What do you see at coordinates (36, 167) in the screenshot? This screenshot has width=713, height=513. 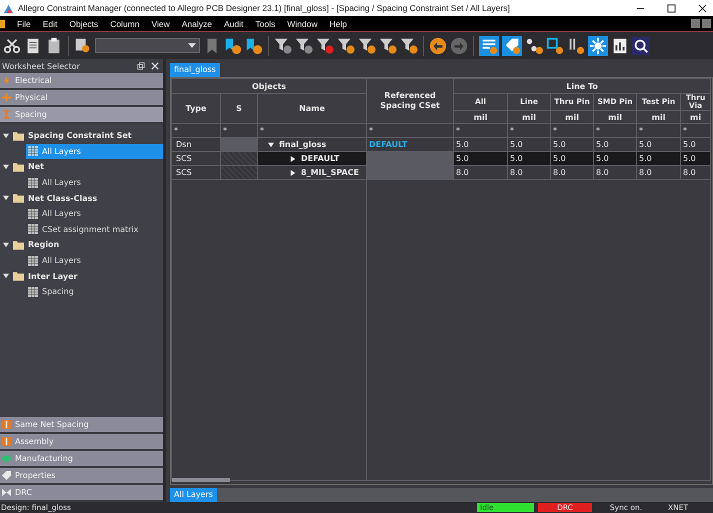 I see `tree-item: Net` at bounding box center [36, 167].